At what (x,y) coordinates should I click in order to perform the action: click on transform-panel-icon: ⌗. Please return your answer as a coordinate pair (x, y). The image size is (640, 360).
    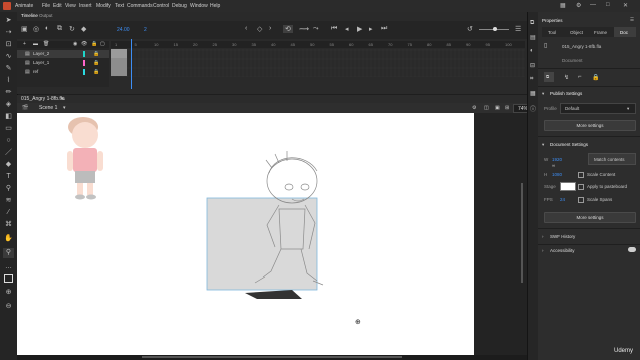
    Looking at the image, I should click on (531, 79).